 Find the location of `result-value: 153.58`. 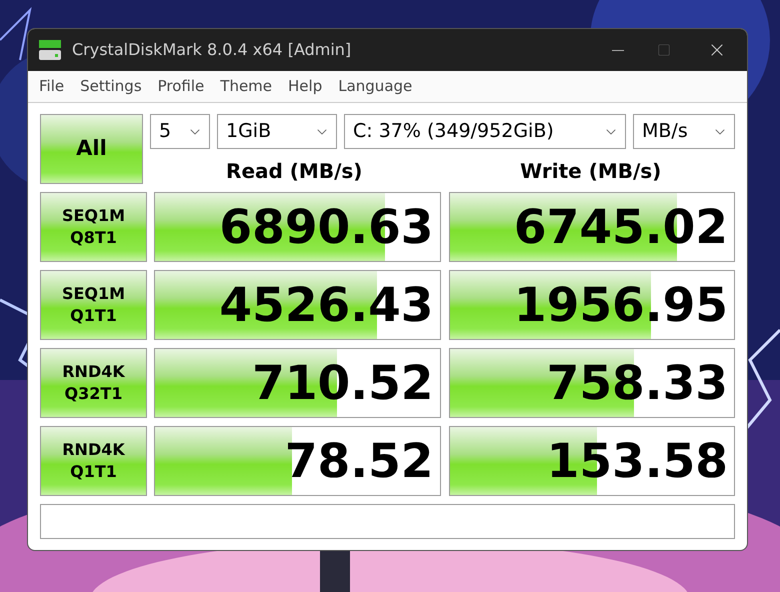

result-value: 153.58 is located at coordinates (637, 461).